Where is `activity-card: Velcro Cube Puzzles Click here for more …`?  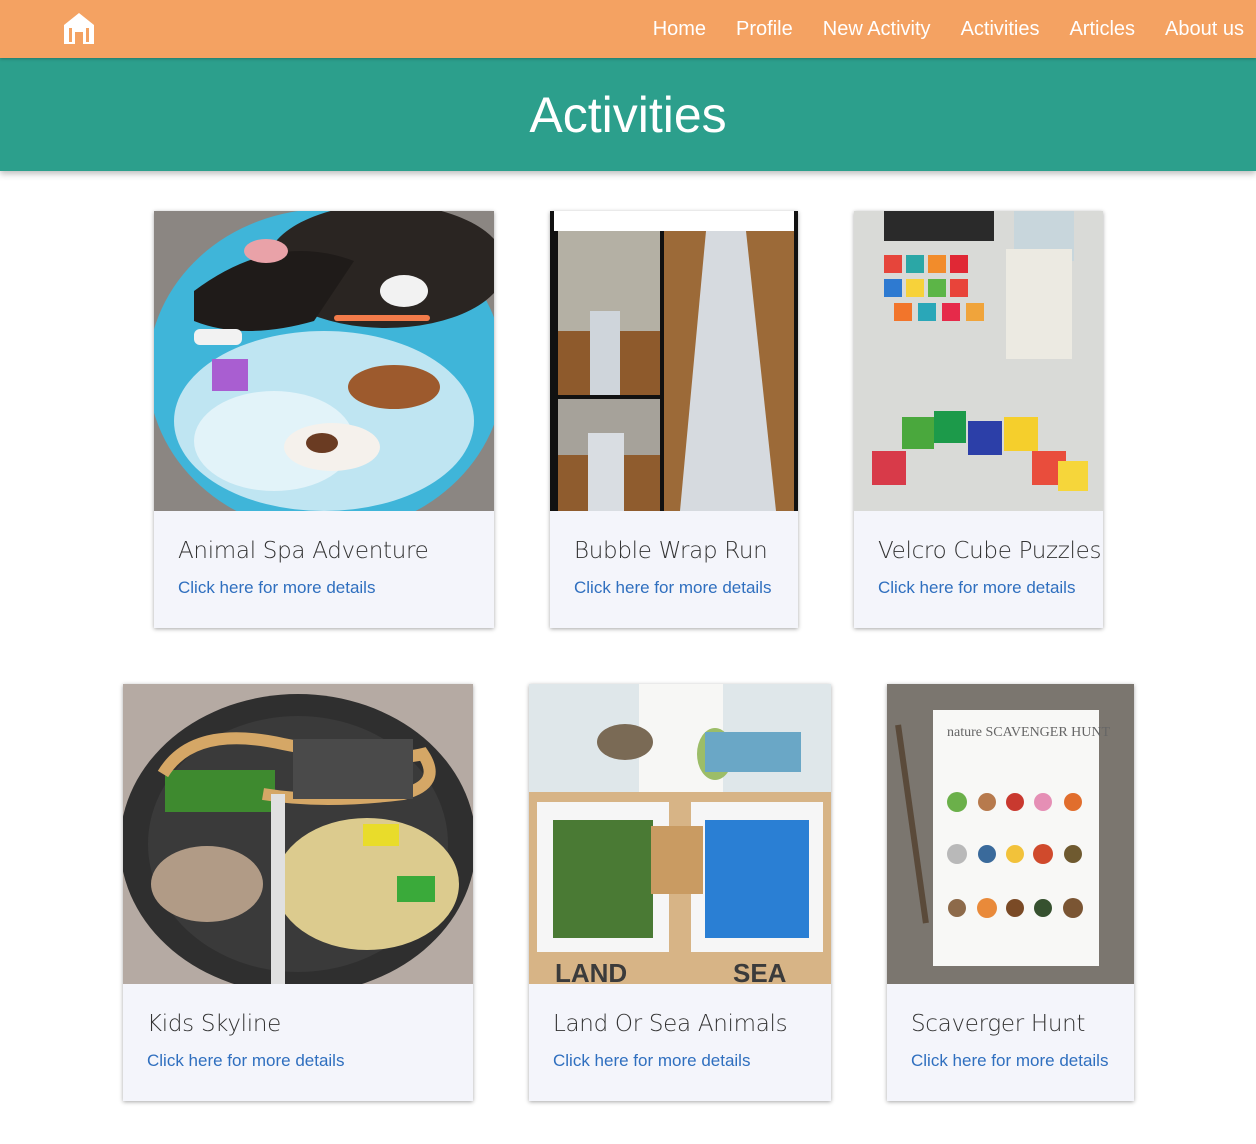
activity-card: Velcro Cube Puzzles Click here for more … is located at coordinates (978, 419).